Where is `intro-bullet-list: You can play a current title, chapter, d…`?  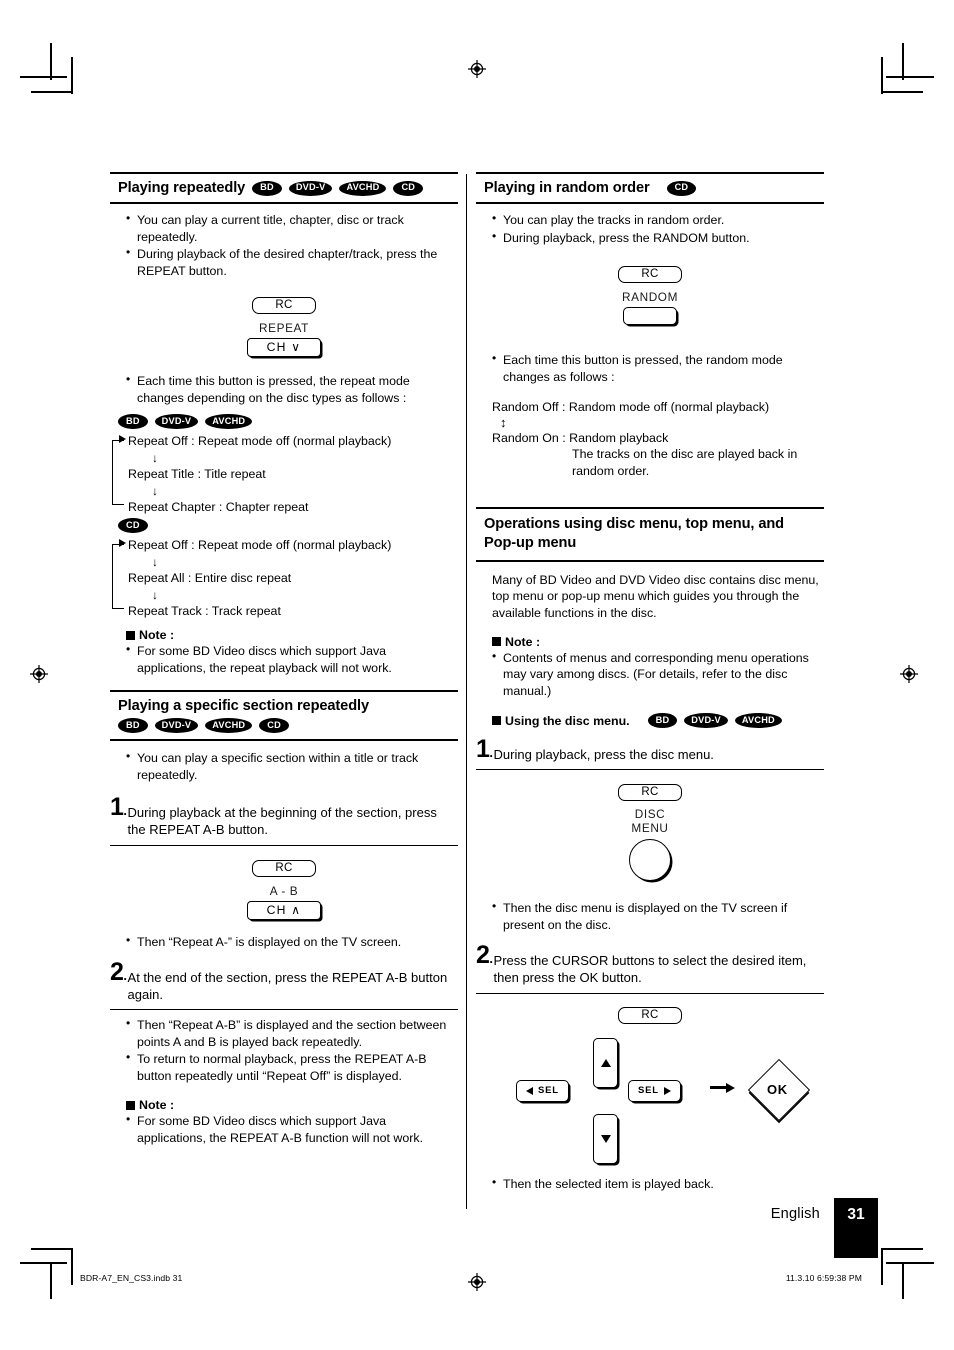 intro-bullet-list: You can play a current title, chapter, d… is located at coordinates (290, 245).